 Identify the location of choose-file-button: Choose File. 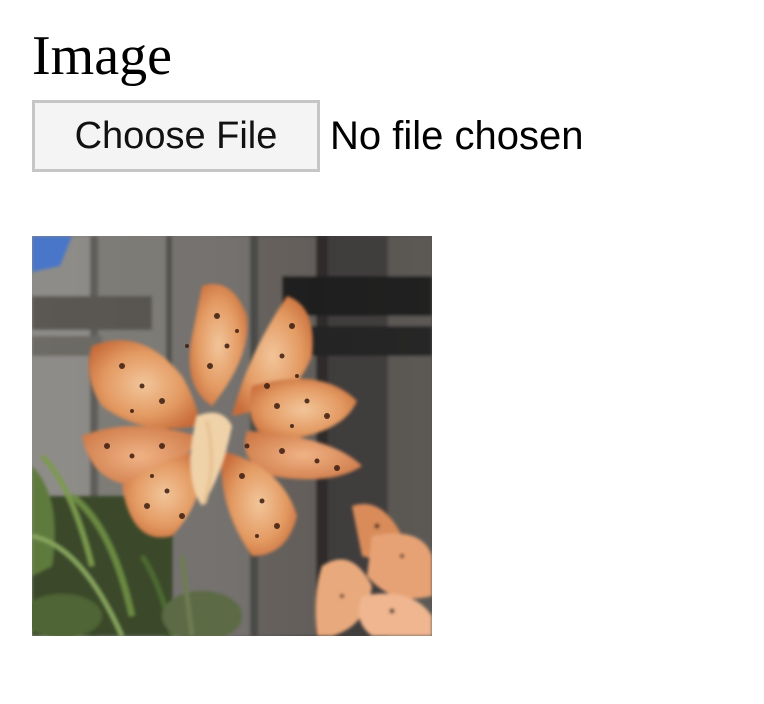
(176, 136).